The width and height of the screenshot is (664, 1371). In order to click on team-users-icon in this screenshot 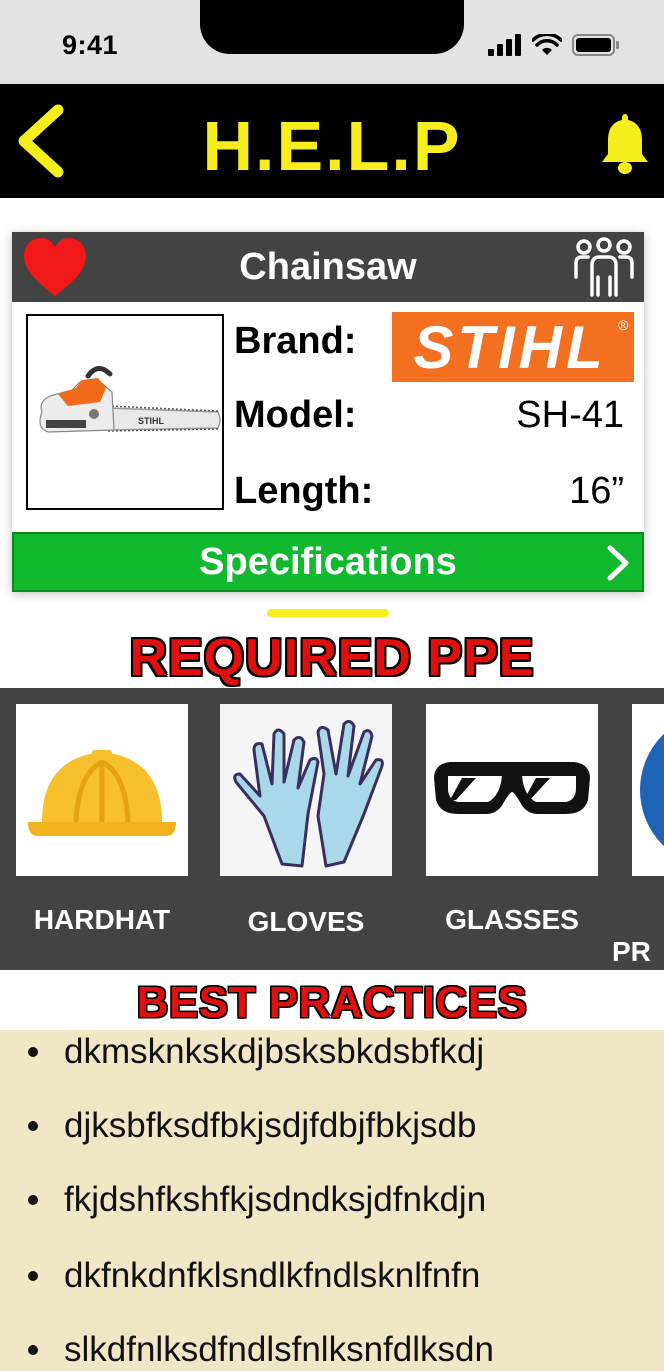, I will do `click(604, 268)`.